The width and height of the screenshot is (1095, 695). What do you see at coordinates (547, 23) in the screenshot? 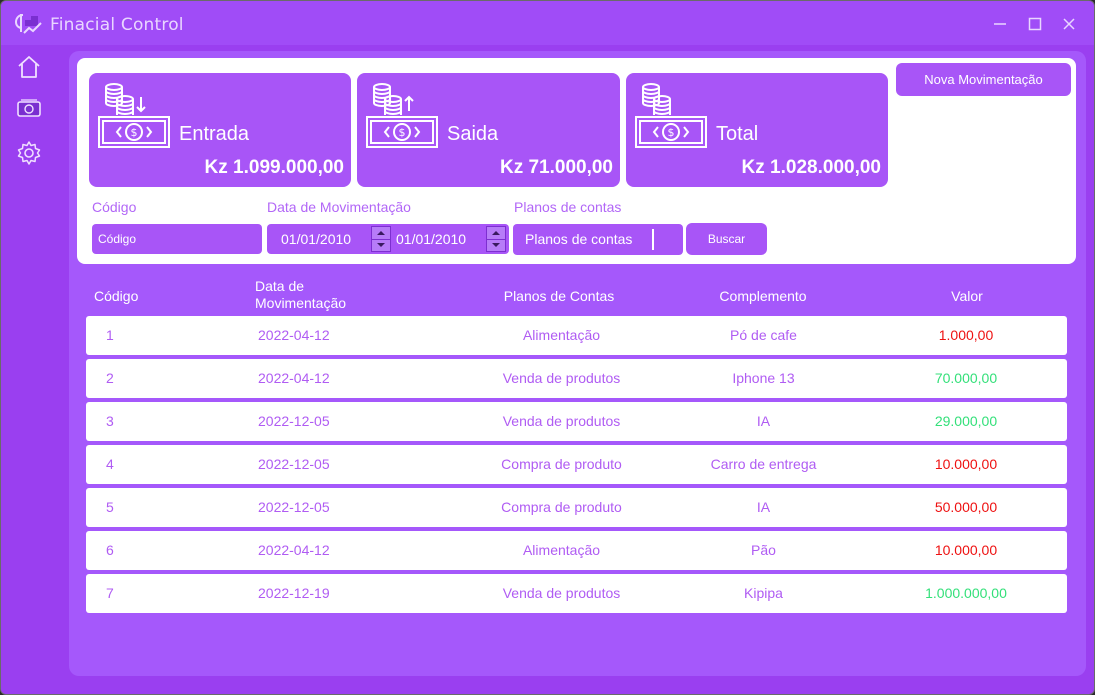
I see `title-bar: Finacial Control` at bounding box center [547, 23].